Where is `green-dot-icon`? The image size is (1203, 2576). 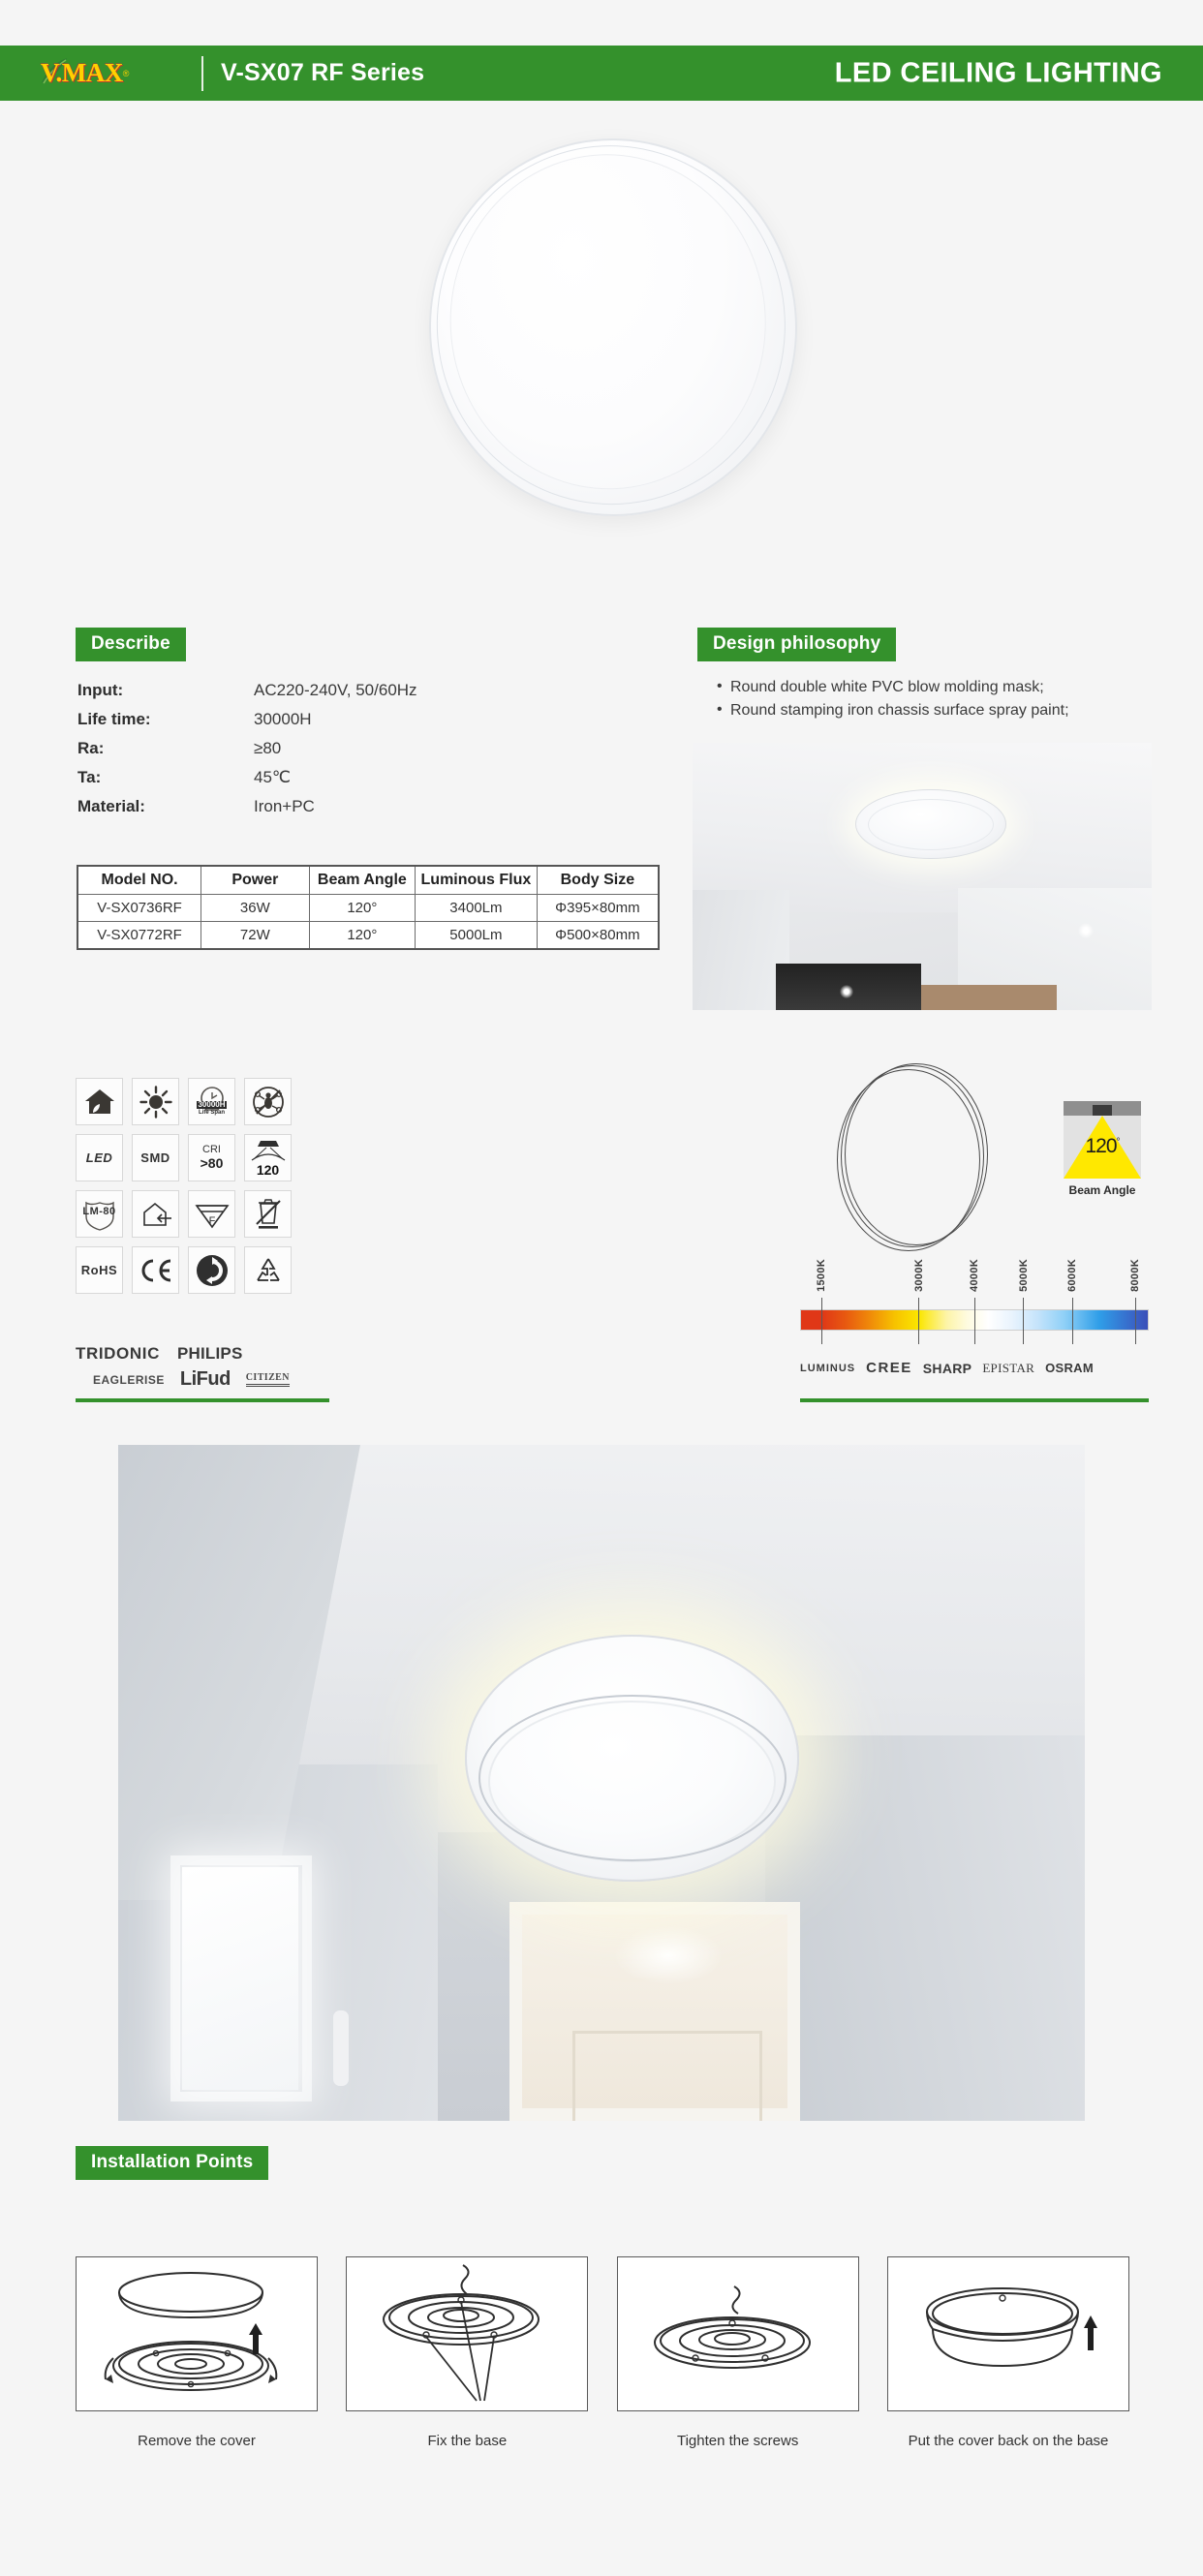
green-dot-icon is located at coordinates (212, 1270).